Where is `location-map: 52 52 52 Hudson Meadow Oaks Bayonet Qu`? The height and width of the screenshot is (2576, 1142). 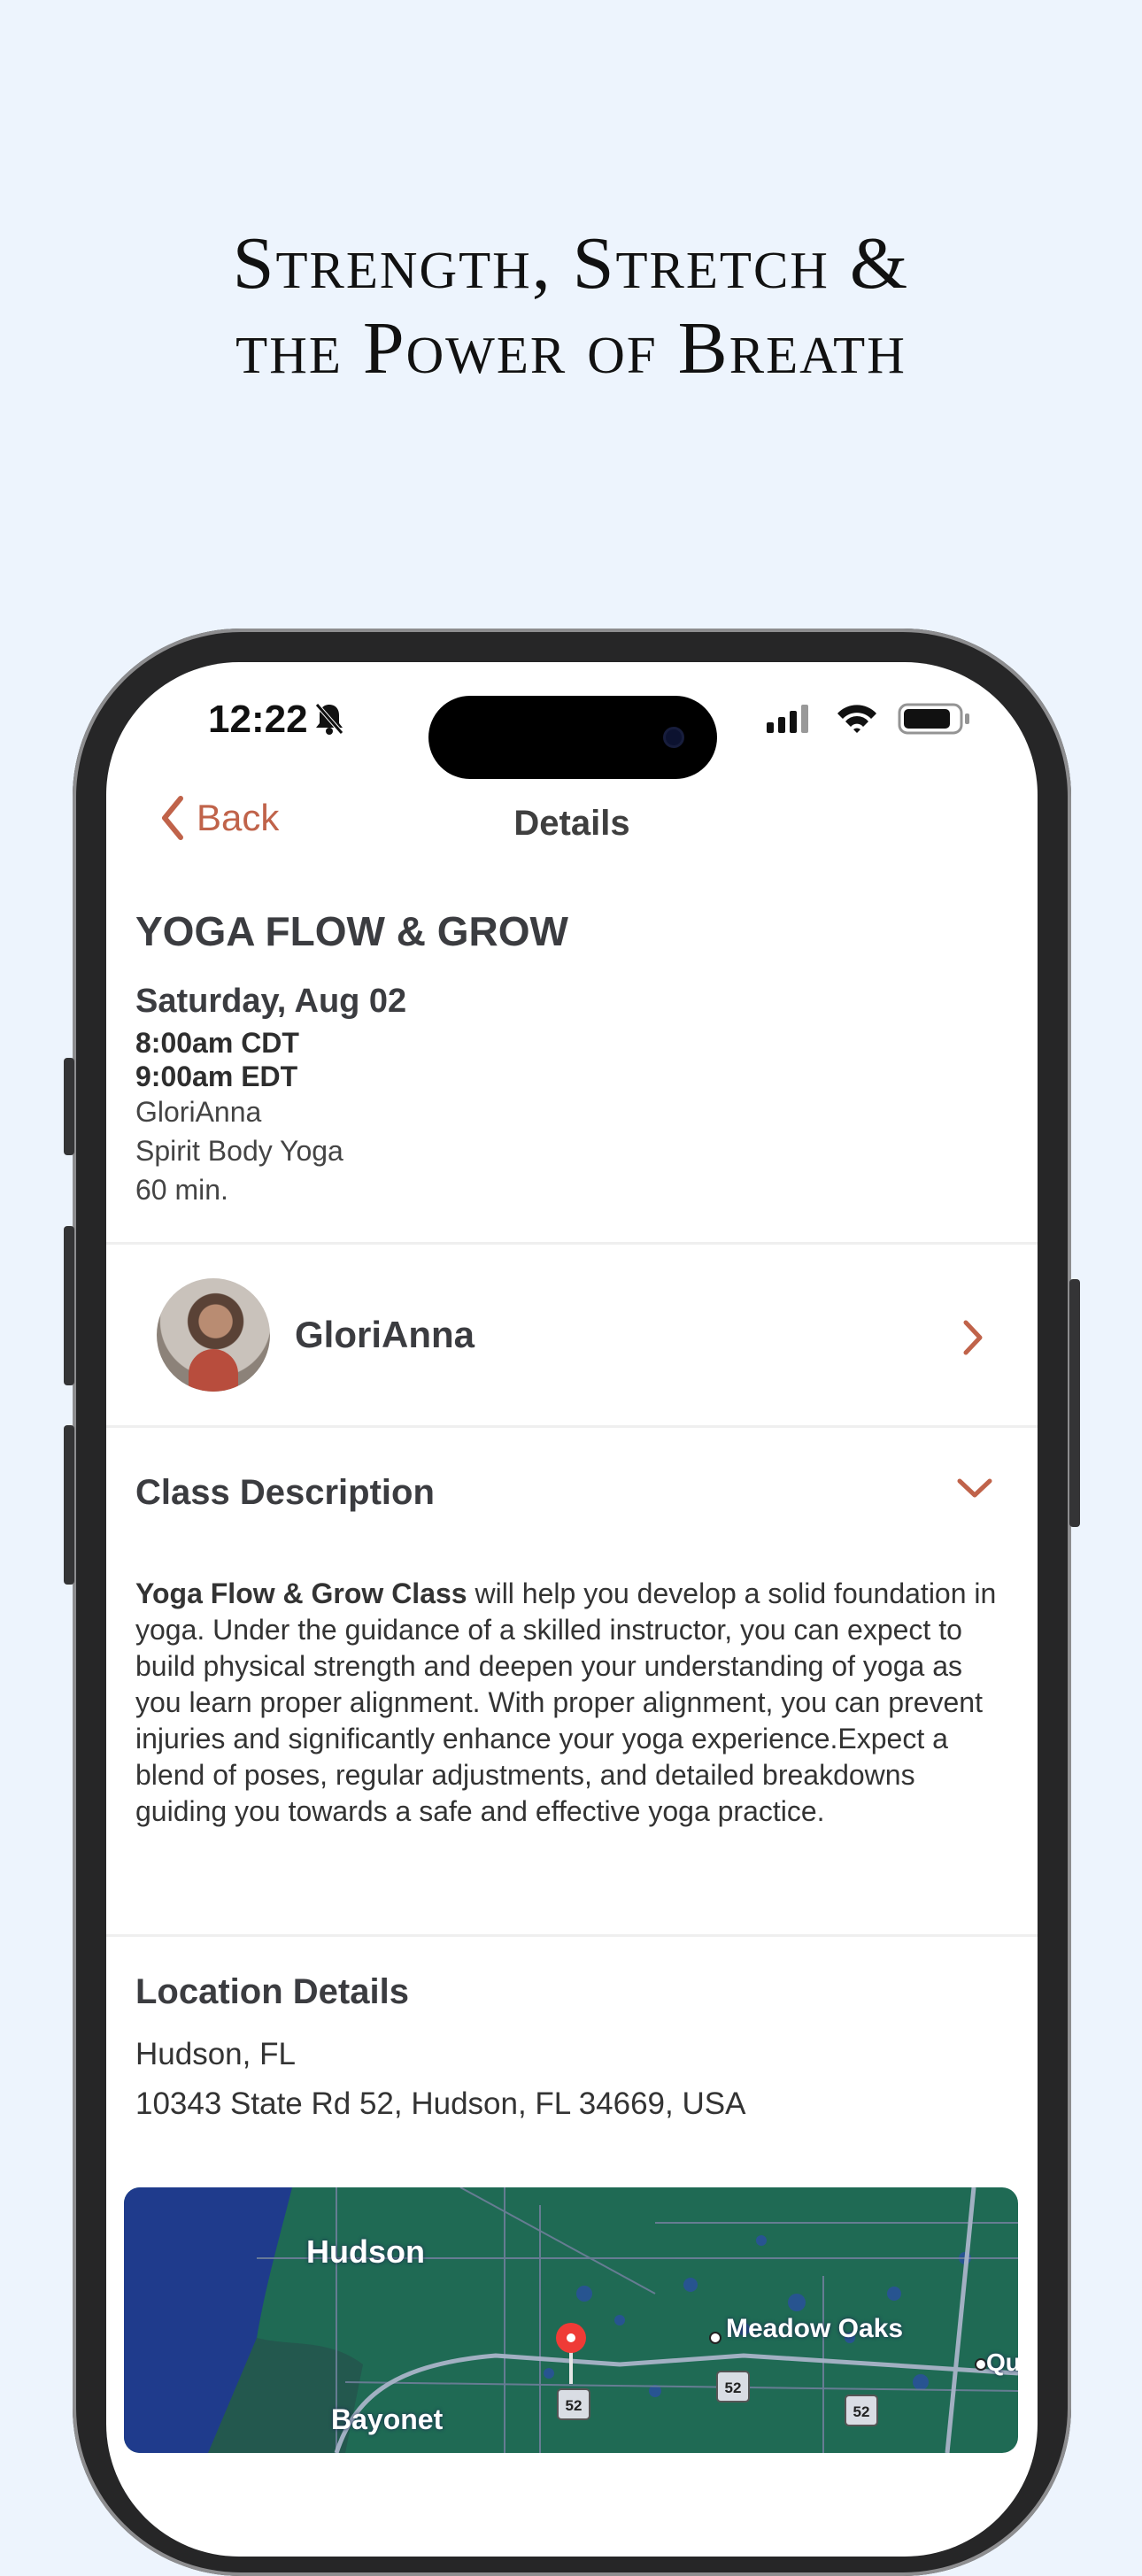 location-map: 52 52 52 Hudson Meadow Oaks Bayonet Qu is located at coordinates (571, 2320).